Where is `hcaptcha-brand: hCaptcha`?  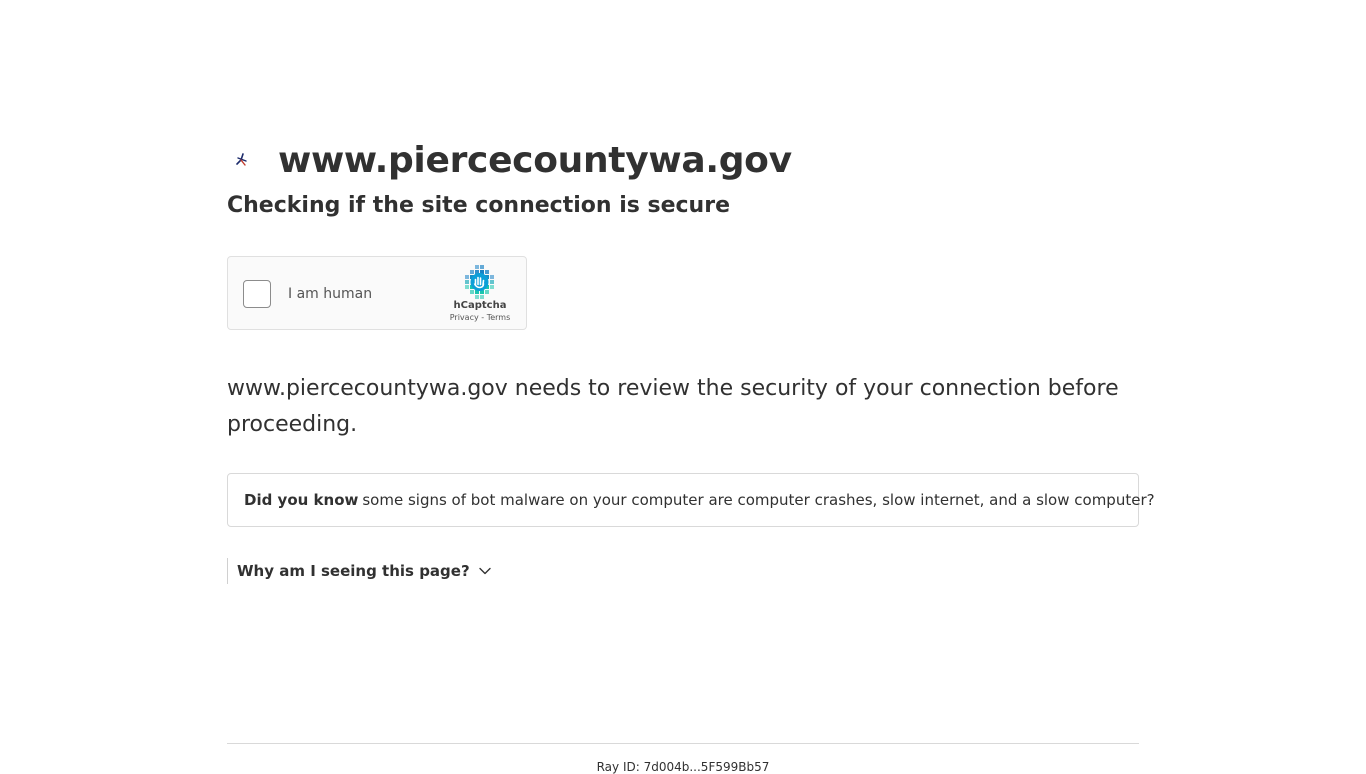
hcaptcha-brand: hCaptcha is located at coordinates (480, 305).